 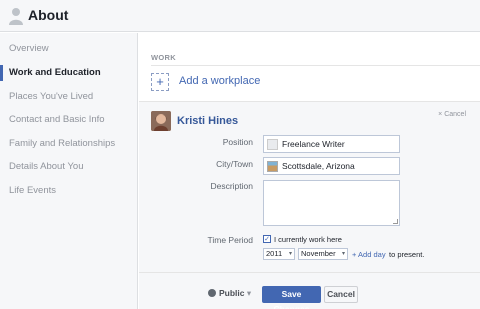 What do you see at coordinates (68, 120) in the screenshot?
I see `sidebar-item-contact-info: Contact and Basic Info` at bounding box center [68, 120].